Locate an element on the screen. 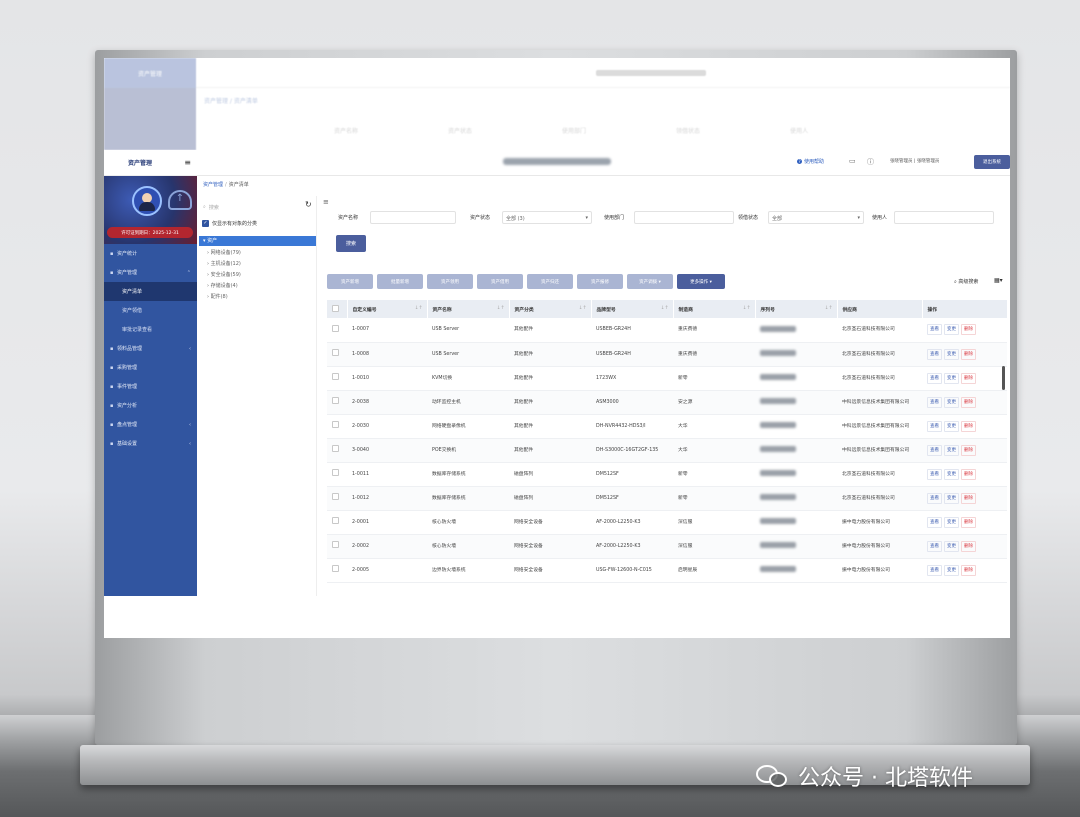  help-link: ? 使用帮助 is located at coordinates (810, 161).